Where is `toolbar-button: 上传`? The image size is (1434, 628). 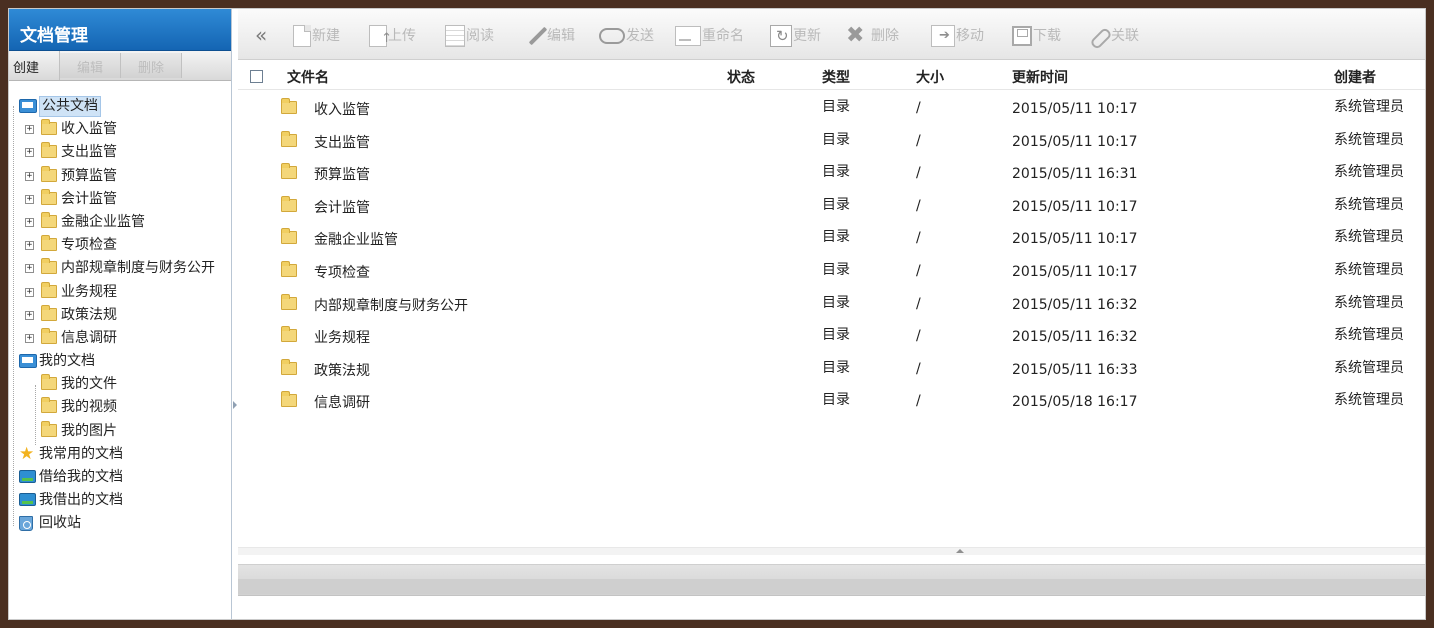 toolbar-button: 上传 is located at coordinates (392, 37).